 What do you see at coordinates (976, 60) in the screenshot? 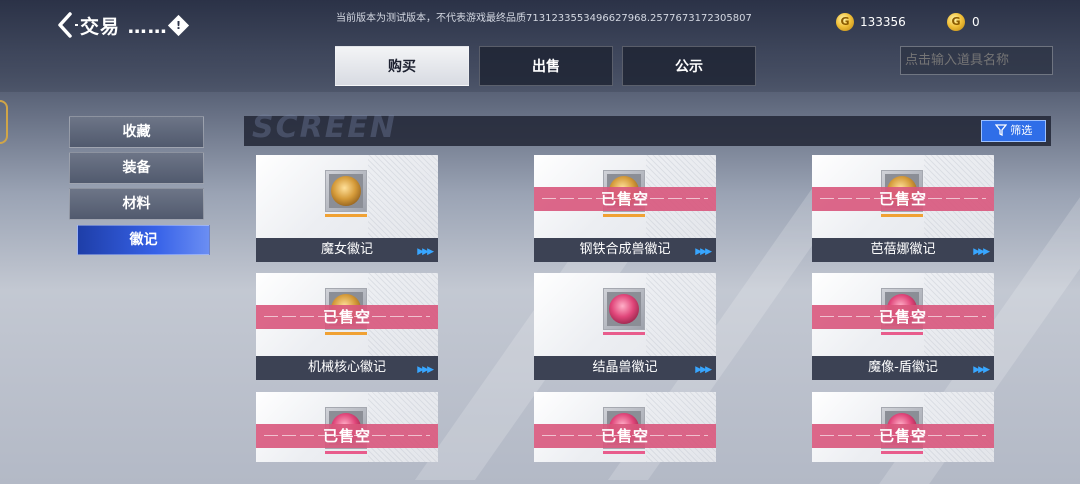
I see `item-search-input` at bounding box center [976, 60].